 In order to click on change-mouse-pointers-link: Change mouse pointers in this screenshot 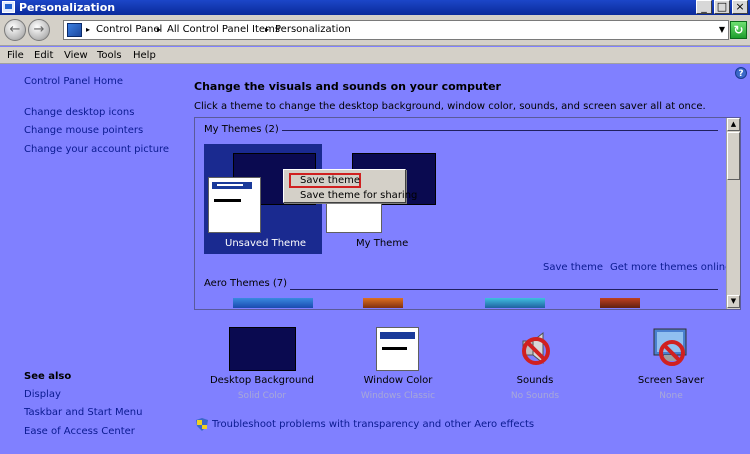, I will do `click(83, 130)`.